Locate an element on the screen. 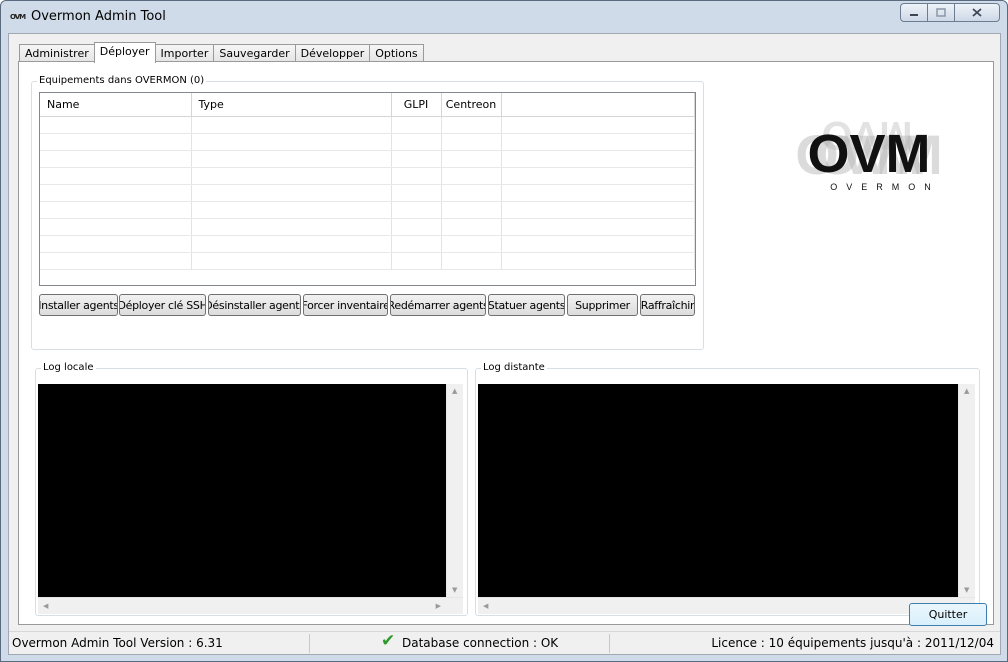  tab-deployer: Déployer is located at coordinates (124, 52).